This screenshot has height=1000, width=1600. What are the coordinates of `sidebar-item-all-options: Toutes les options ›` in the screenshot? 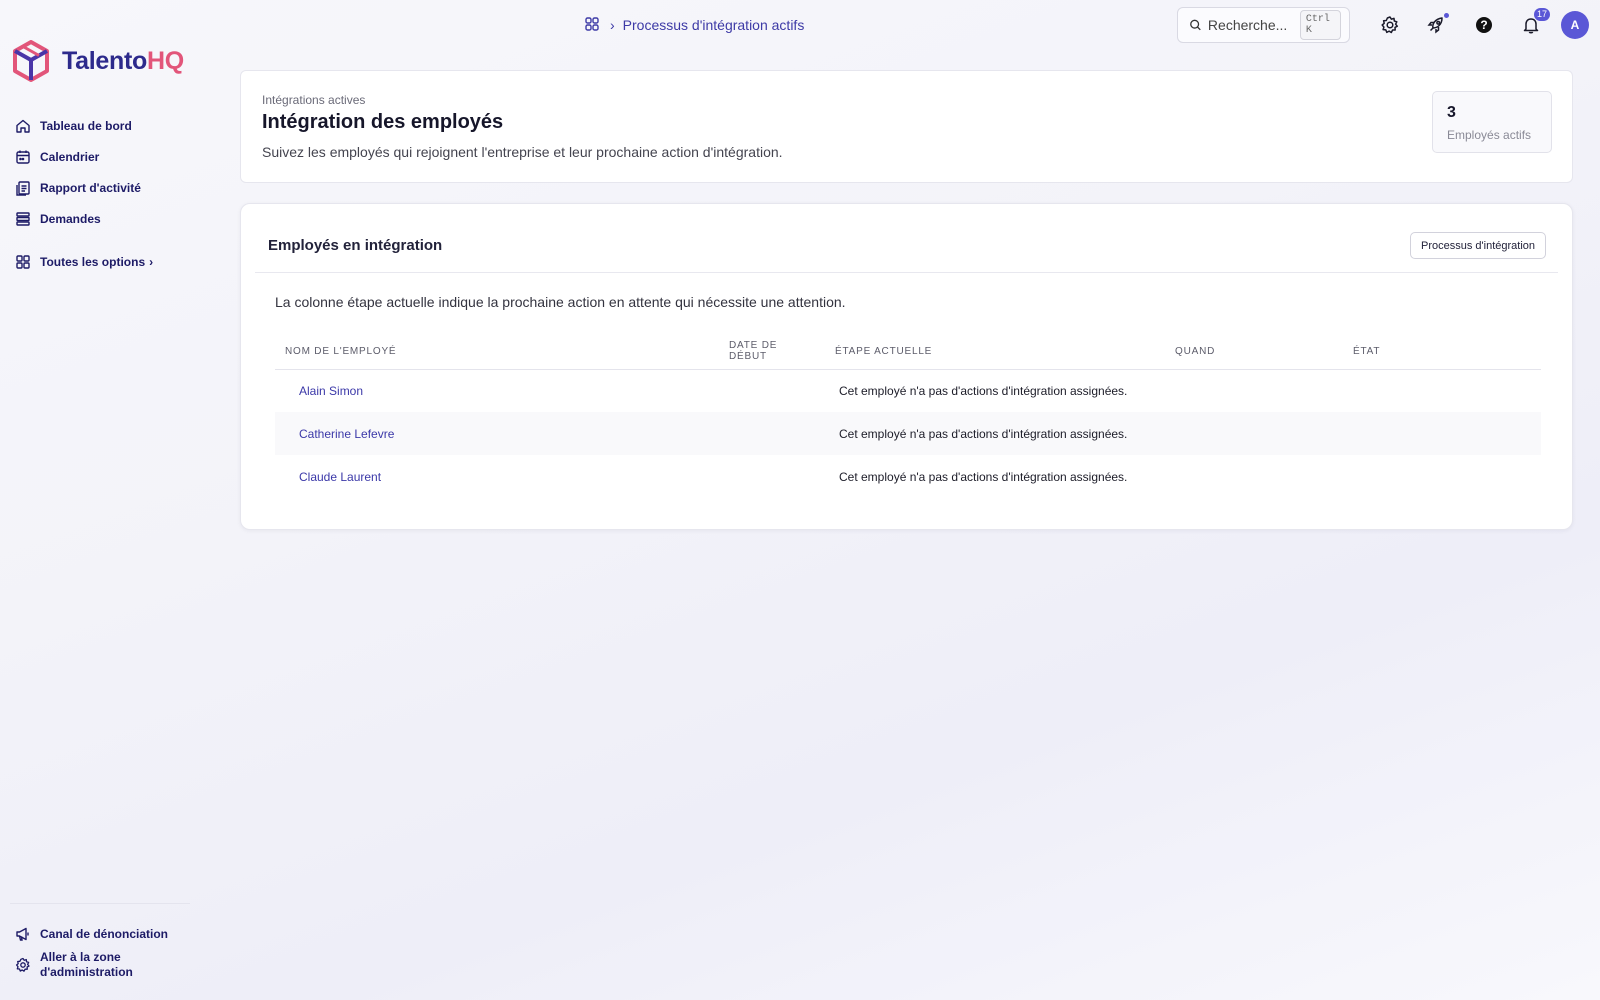 It's located at (104, 261).